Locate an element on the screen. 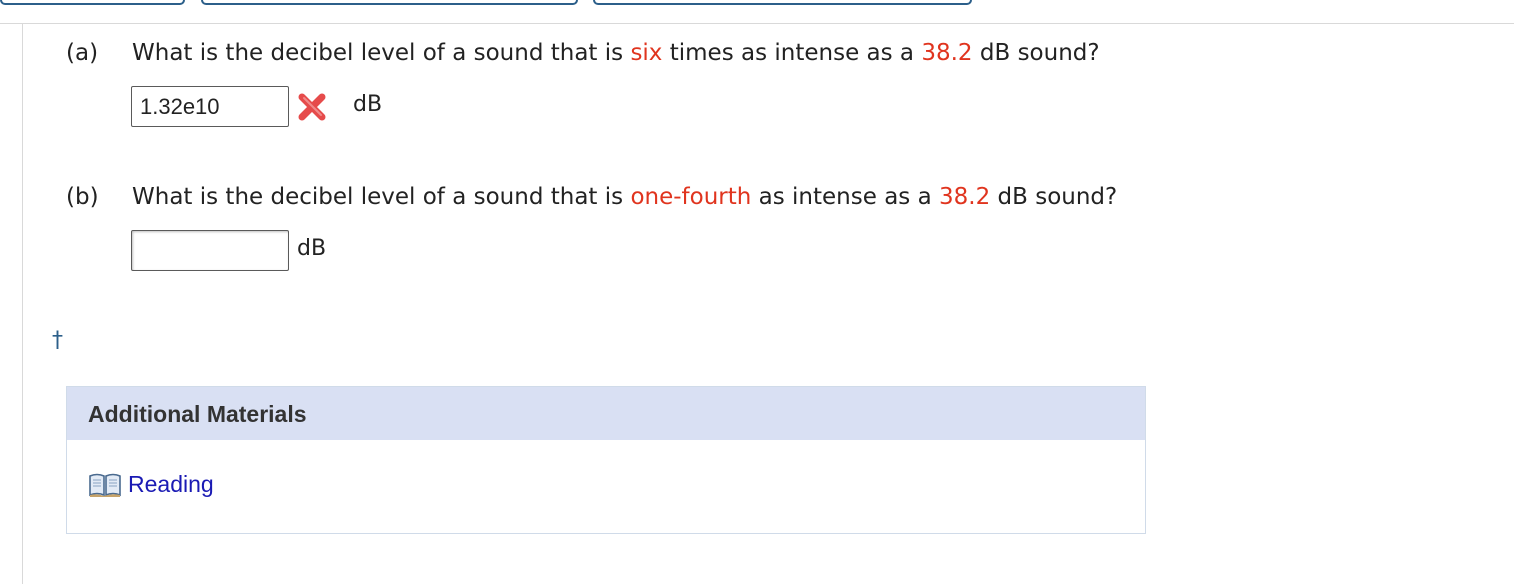  footnote-dagger: † is located at coordinates (57, 340).